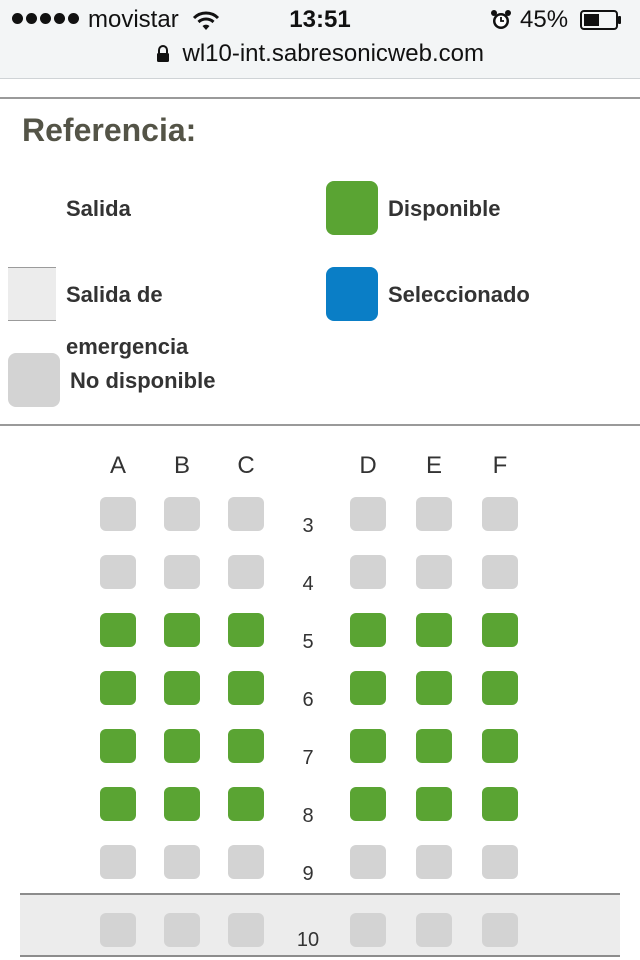  I want to click on row-number: 5, so click(308, 642).